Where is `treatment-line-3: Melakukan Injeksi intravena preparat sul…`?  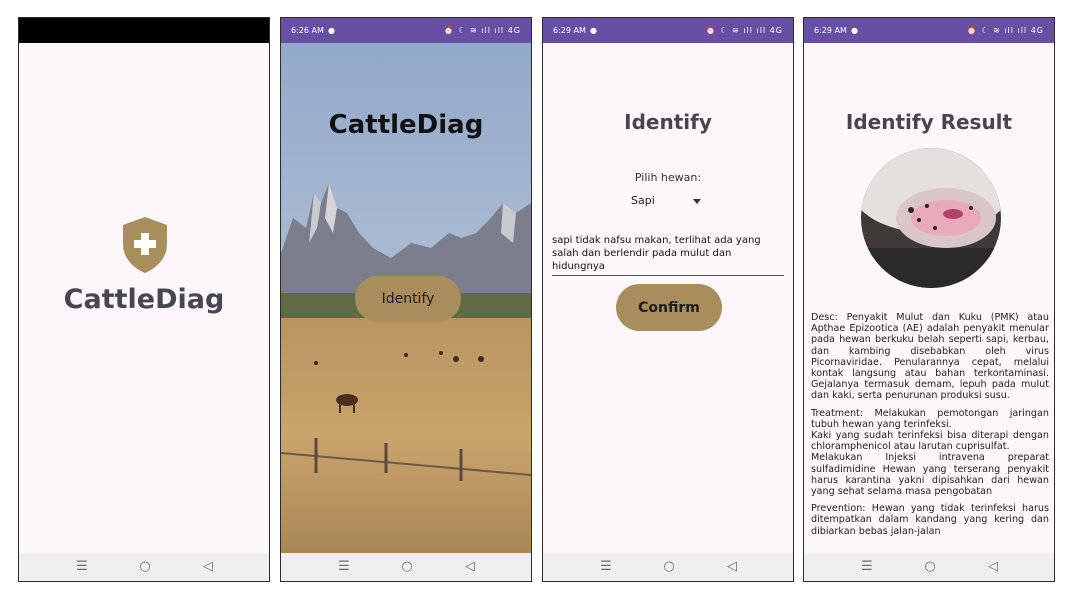
treatment-line-3: Melakukan Injeksi intravena preparat sul… is located at coordinates (930, 475).